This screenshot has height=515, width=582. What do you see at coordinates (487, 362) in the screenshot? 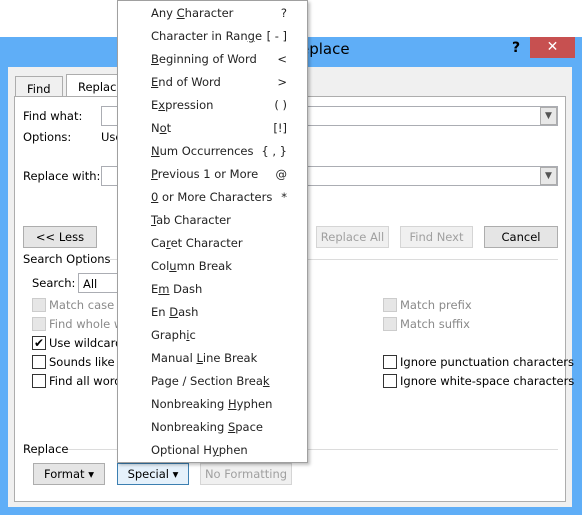
I see `checkbox-label: Ignore punctuation characters` at bounding box center [487, 362].